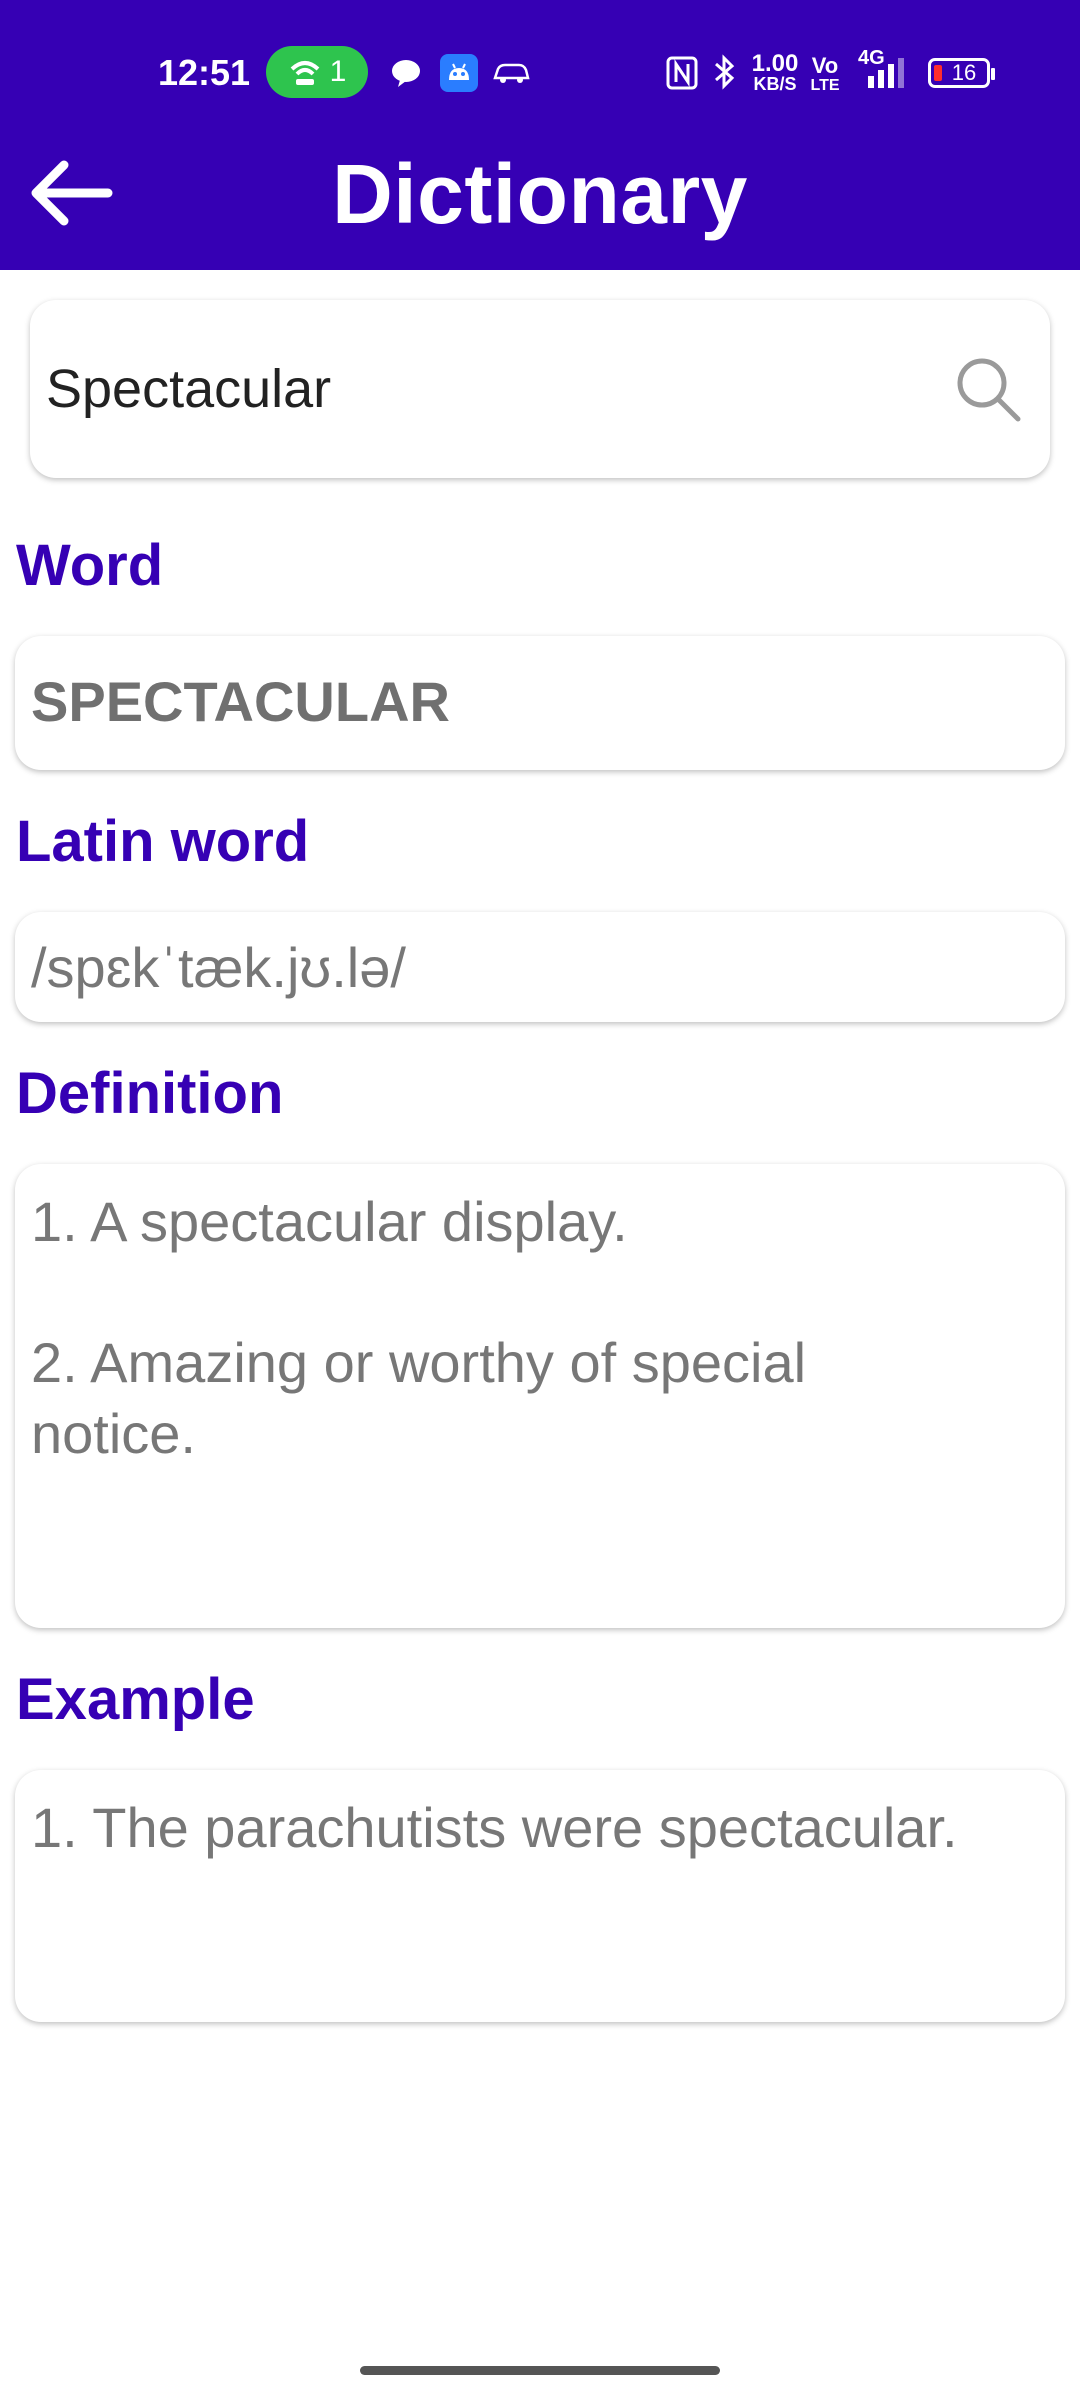  What do you see at coordinates (886, 73) in the screenshot?
I see `signal-icon` at bounding box center [886, 73].